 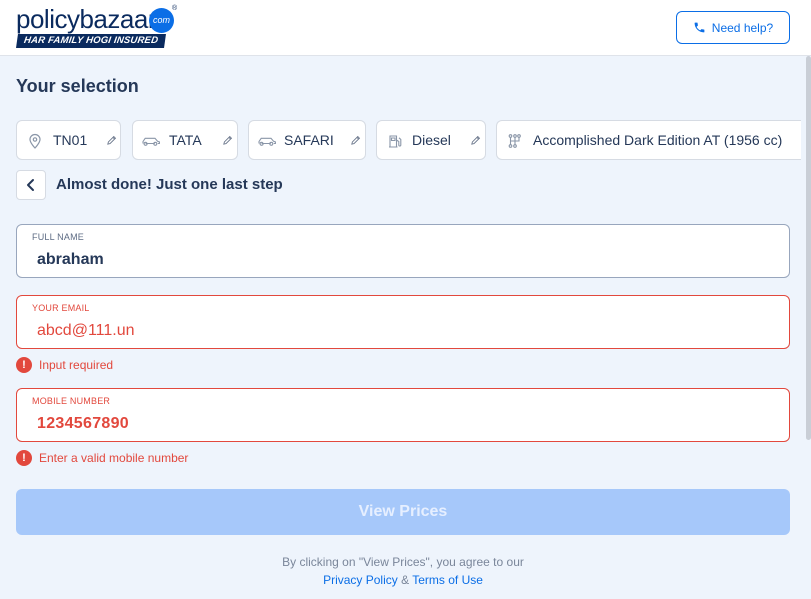 What do you see at coordinates (91, 41) in the screenshot?
I see `logo-tagline: HAR FAMILY HOGI INSURED` at bounding box center [91, 41].